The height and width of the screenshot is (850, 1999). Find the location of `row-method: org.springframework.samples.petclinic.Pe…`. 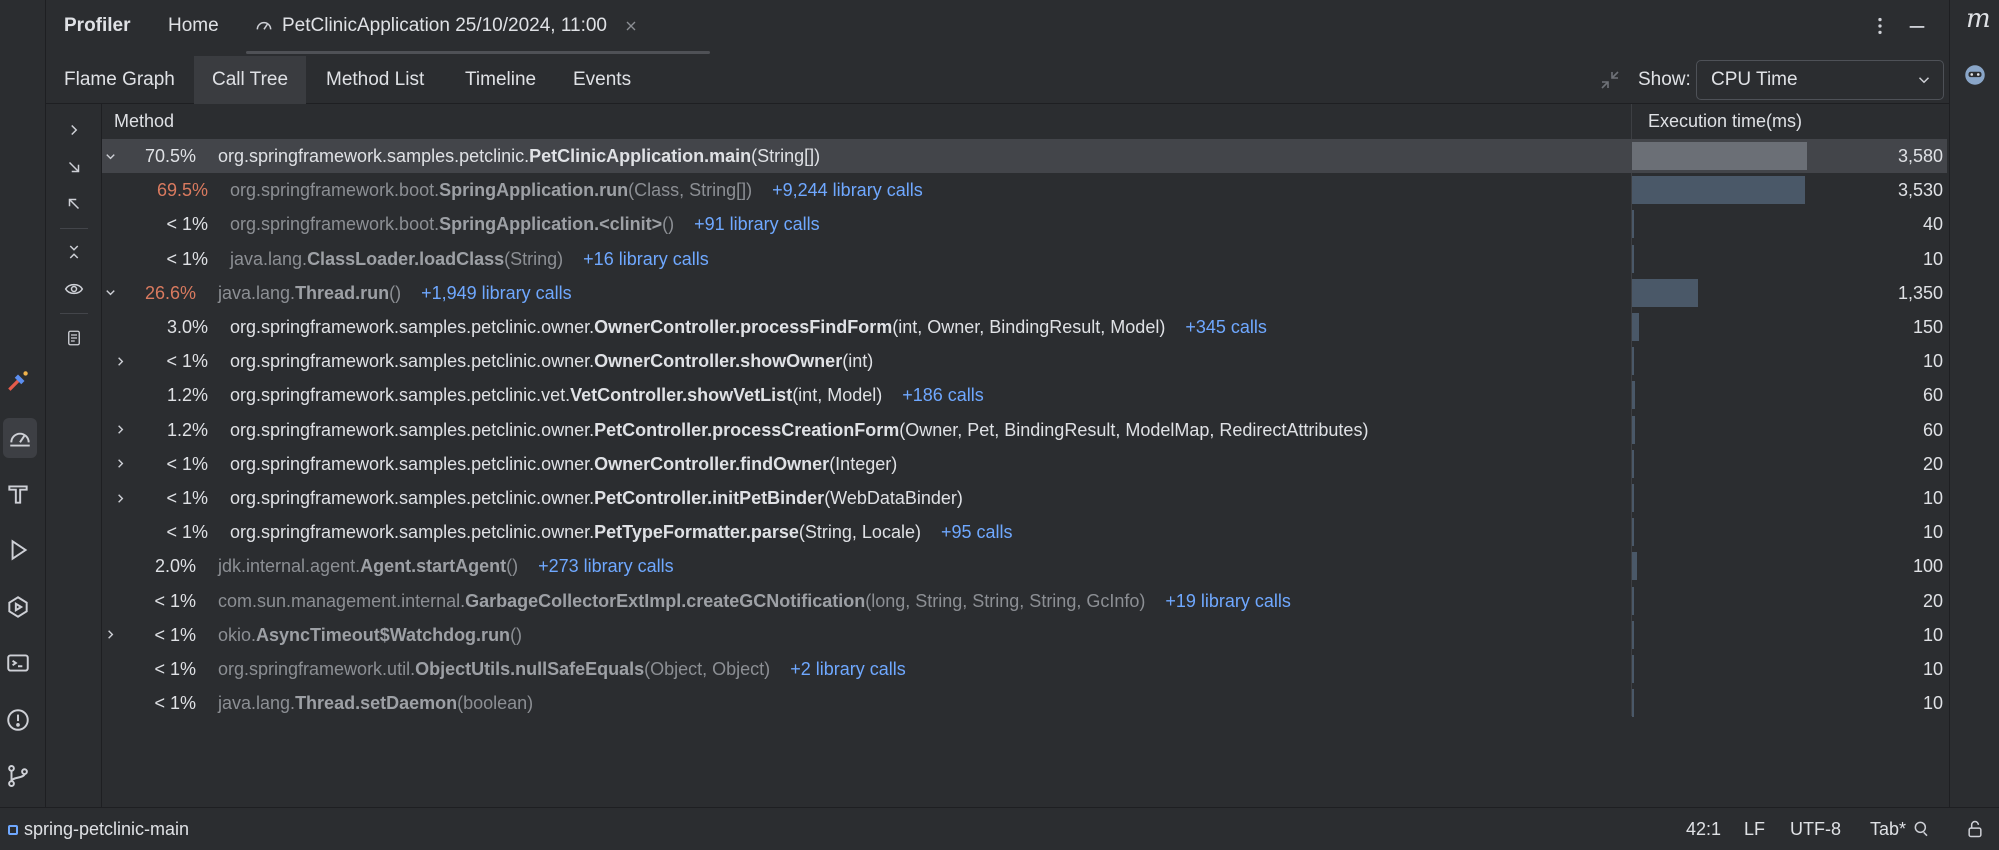

row-method: org.springframework.samples.petclinic.Pe… is located at coordinates (519, 156).